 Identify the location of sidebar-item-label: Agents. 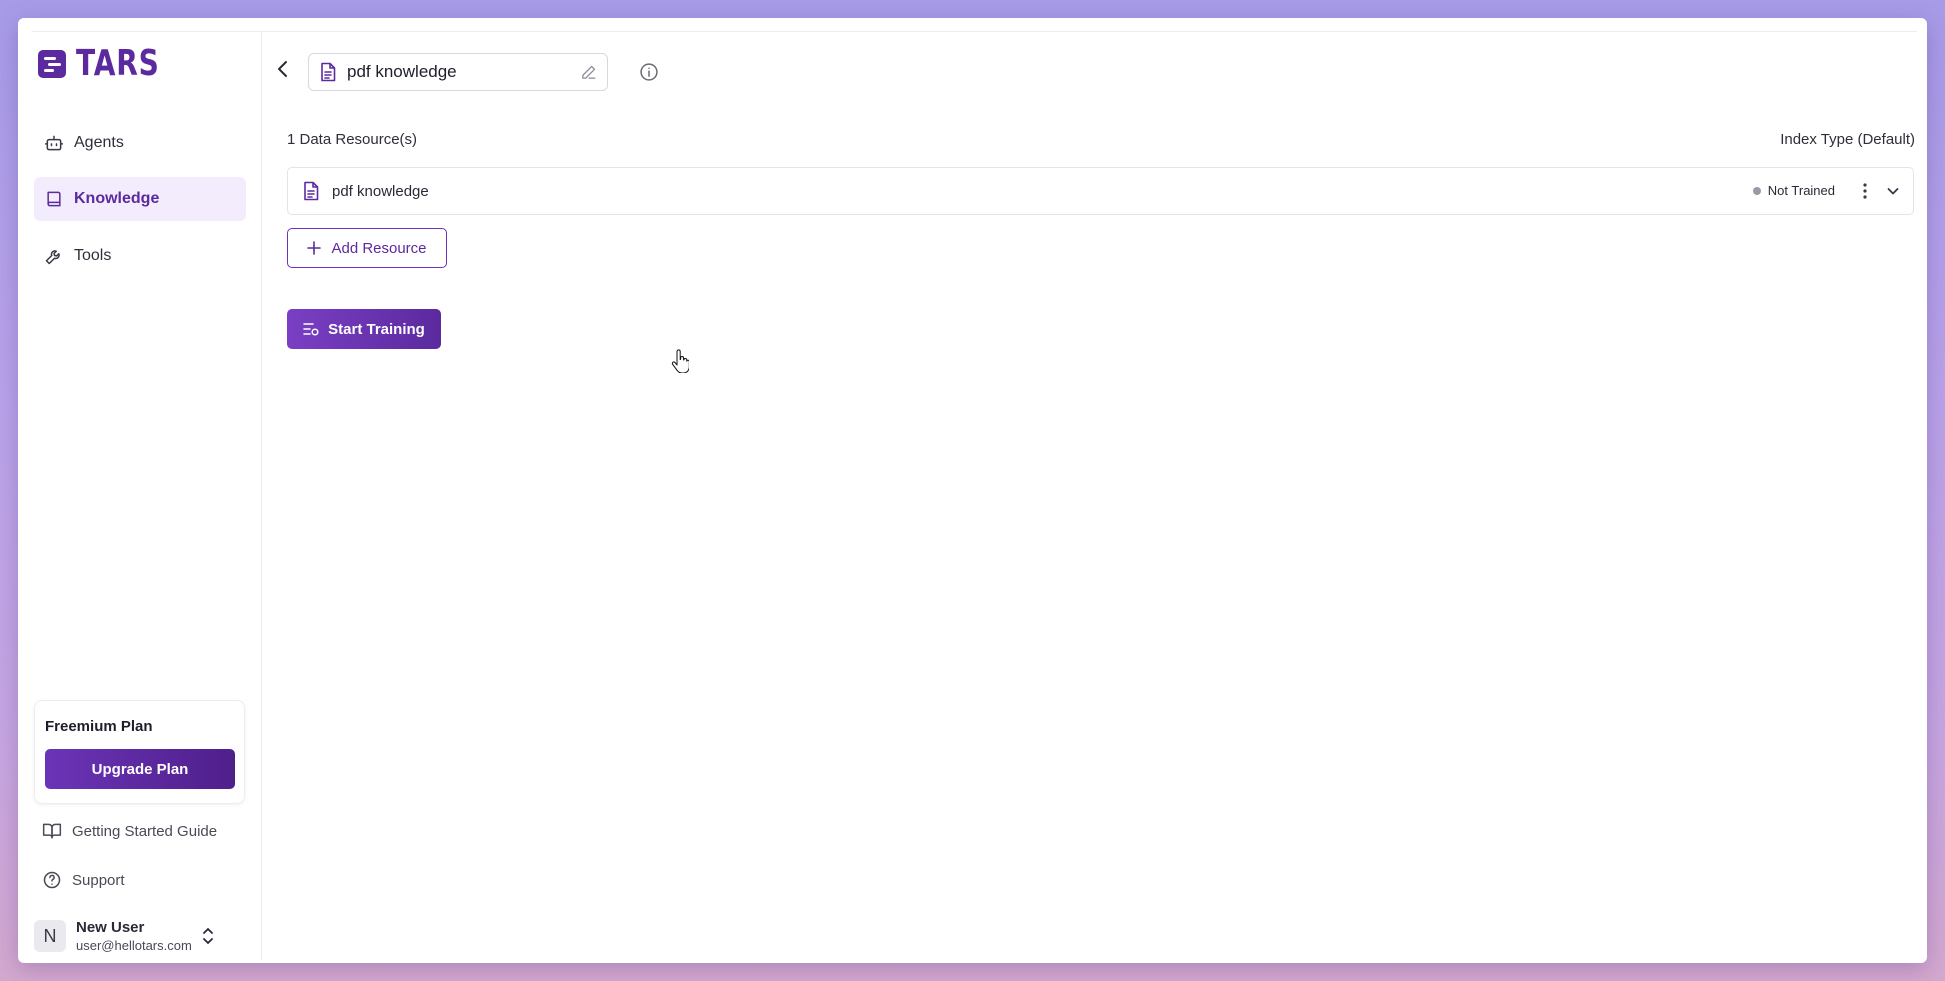
(99, 142).